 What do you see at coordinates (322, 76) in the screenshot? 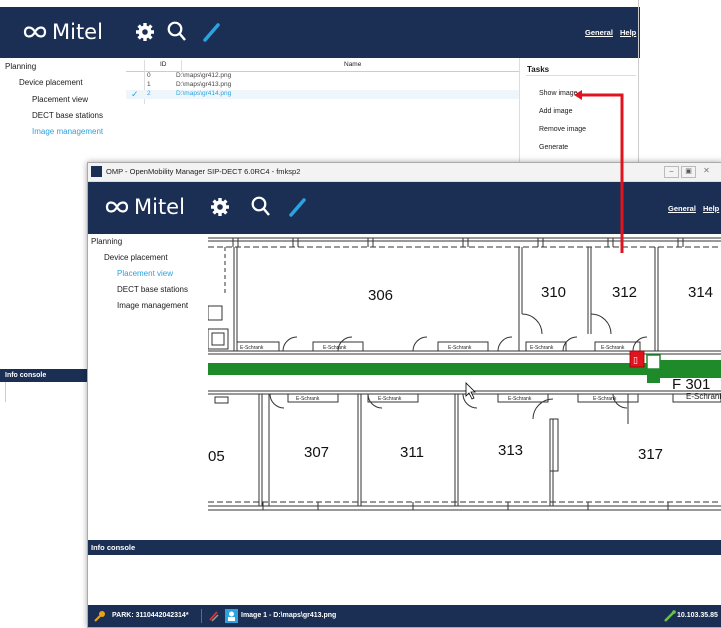
I see `table-row: 0 D:\maps\gr412.png` at bounding box center [322, 76].